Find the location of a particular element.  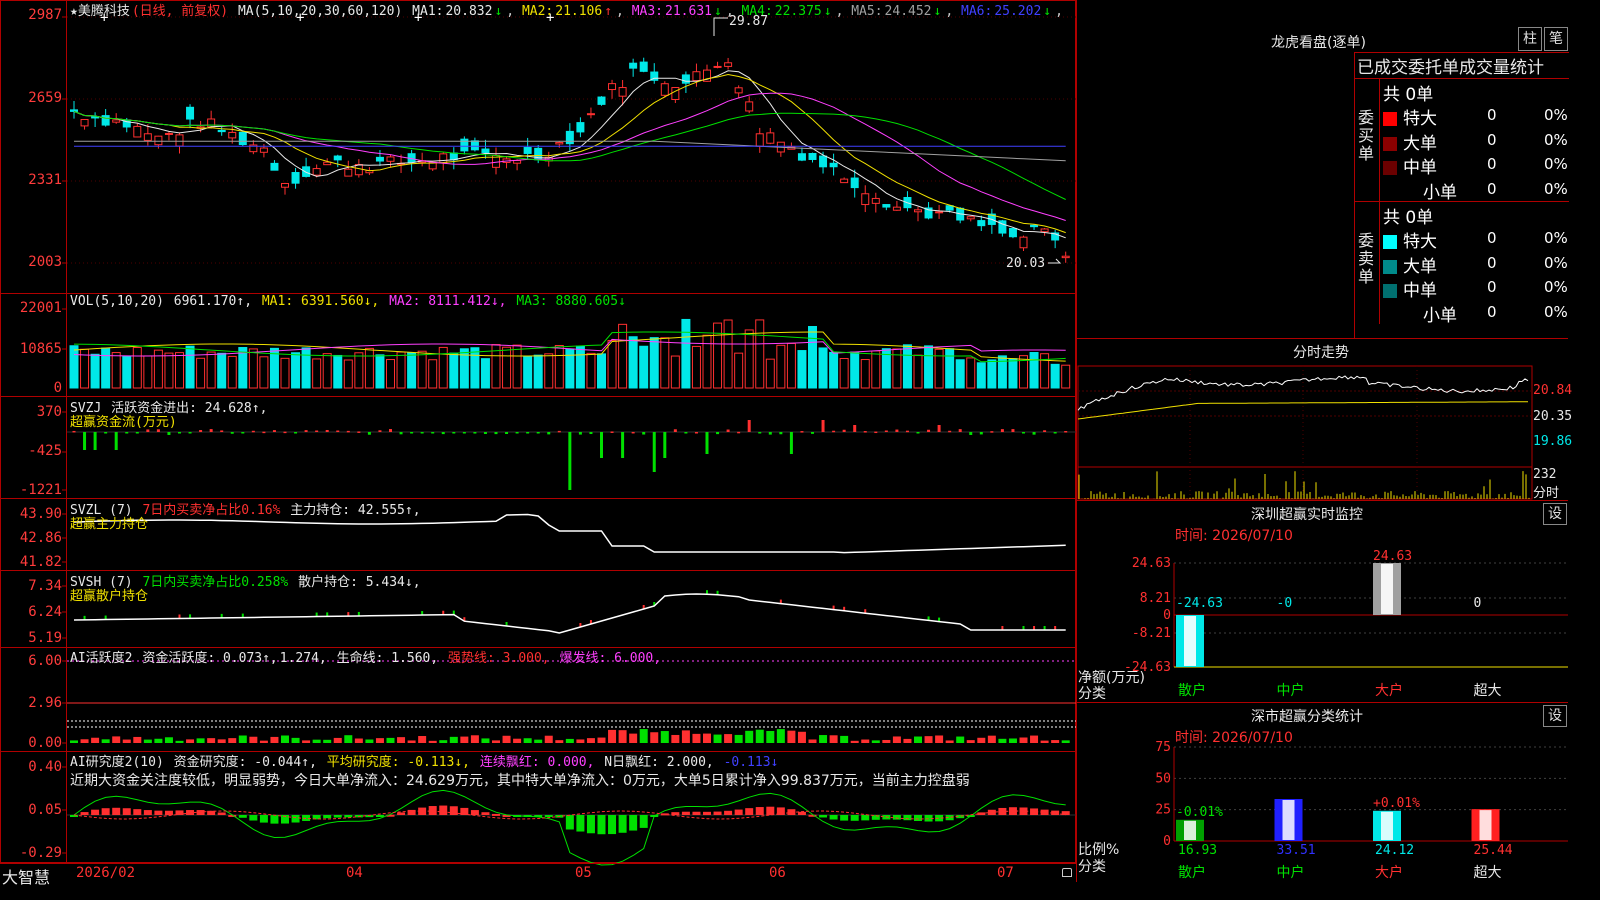

ma-label: MA6: is located at coordinates (977, 11).